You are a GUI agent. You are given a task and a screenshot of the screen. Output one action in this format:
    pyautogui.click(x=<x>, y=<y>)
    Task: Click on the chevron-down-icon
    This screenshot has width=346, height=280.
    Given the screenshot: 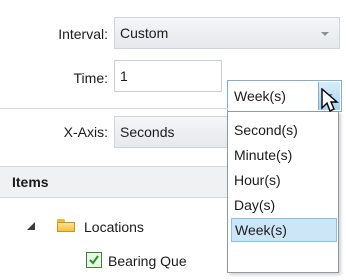 What is the action you would take?
    pyautogui.click(x=325, y=34)
    